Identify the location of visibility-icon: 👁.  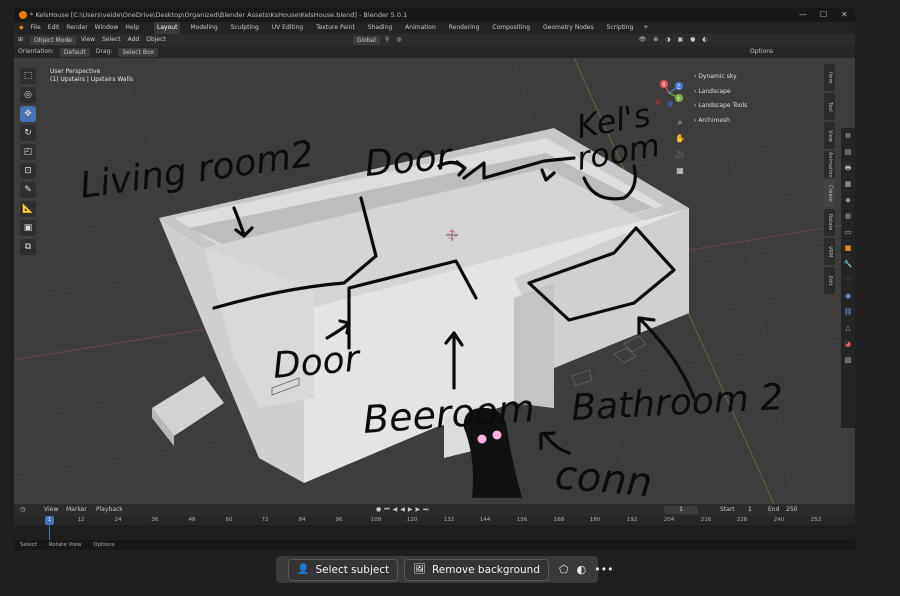
(643, 40).